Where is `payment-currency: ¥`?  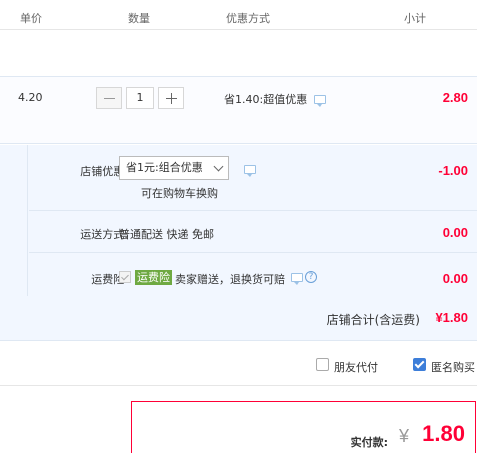
payment-currency: ¥ is located at coordinates (403, 436).